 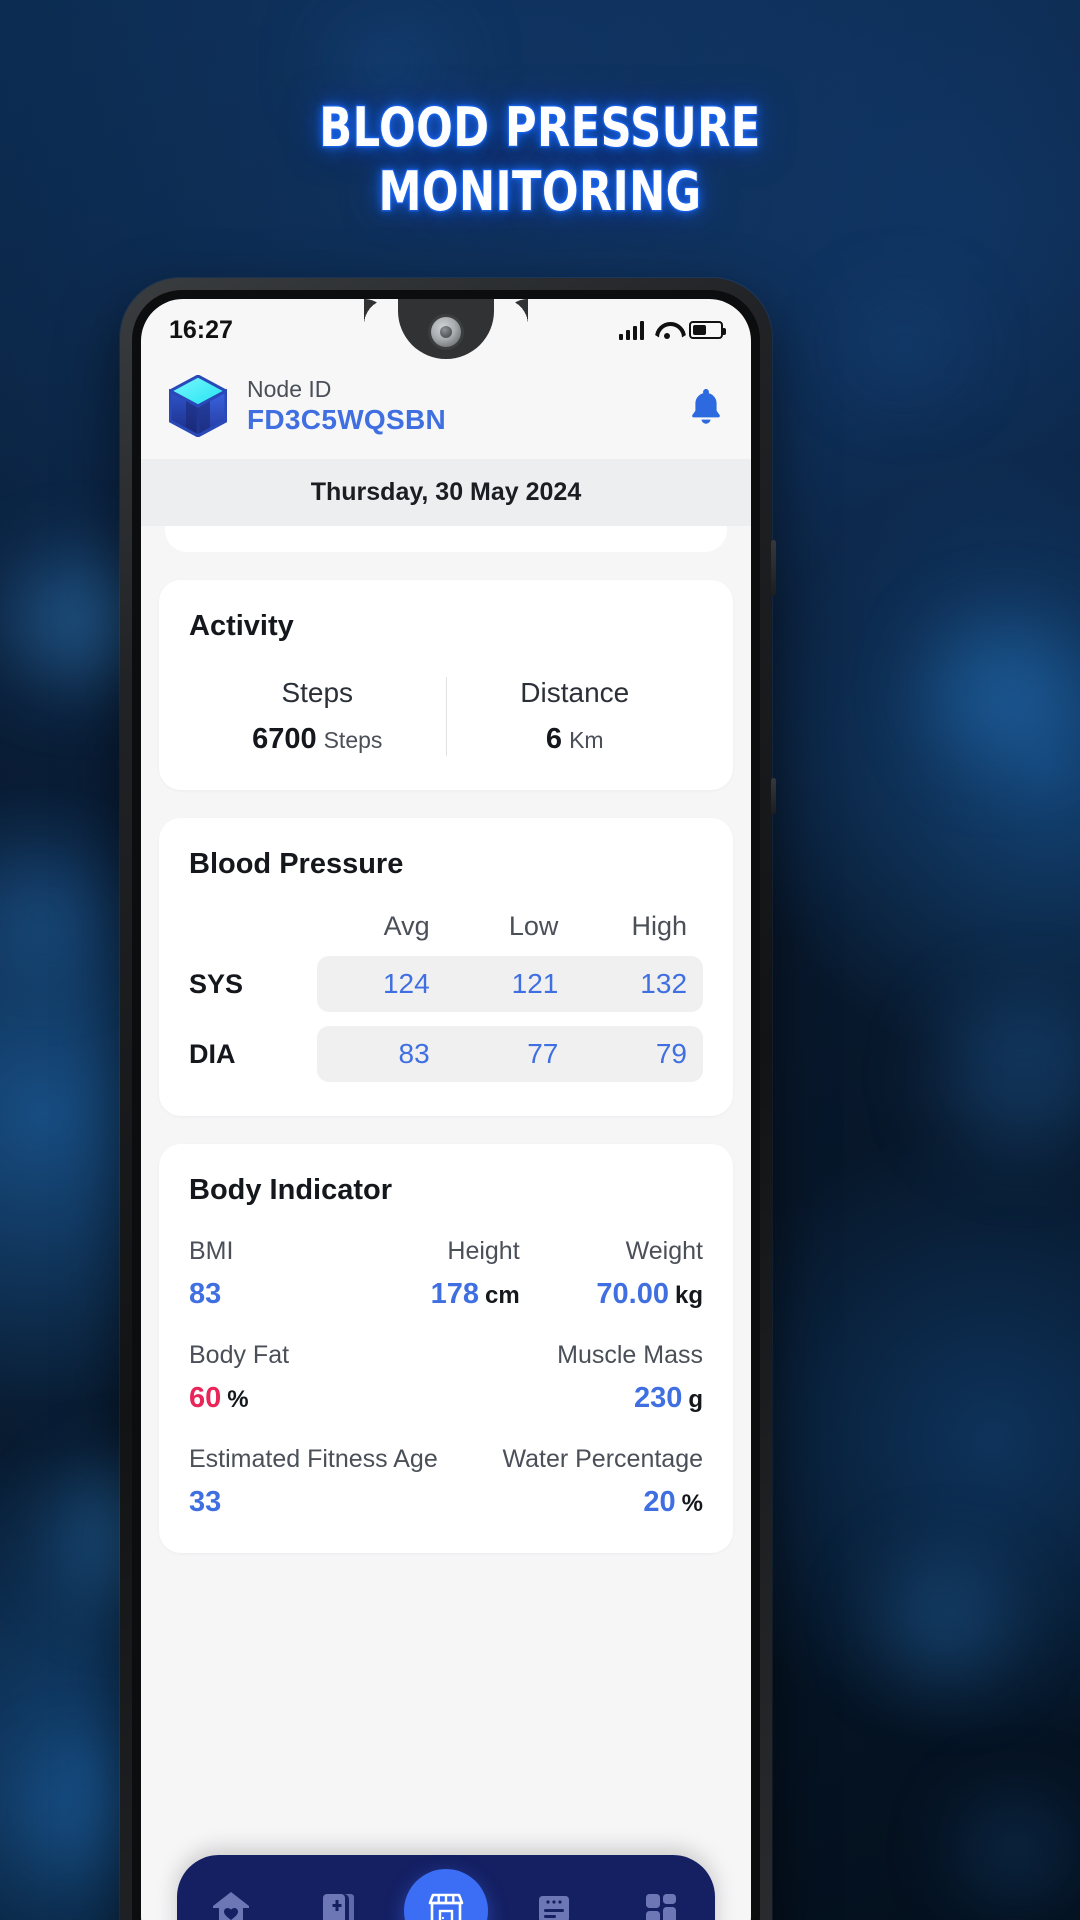 I want to click on dia-avg: 83, so click(x=414, y=1053).